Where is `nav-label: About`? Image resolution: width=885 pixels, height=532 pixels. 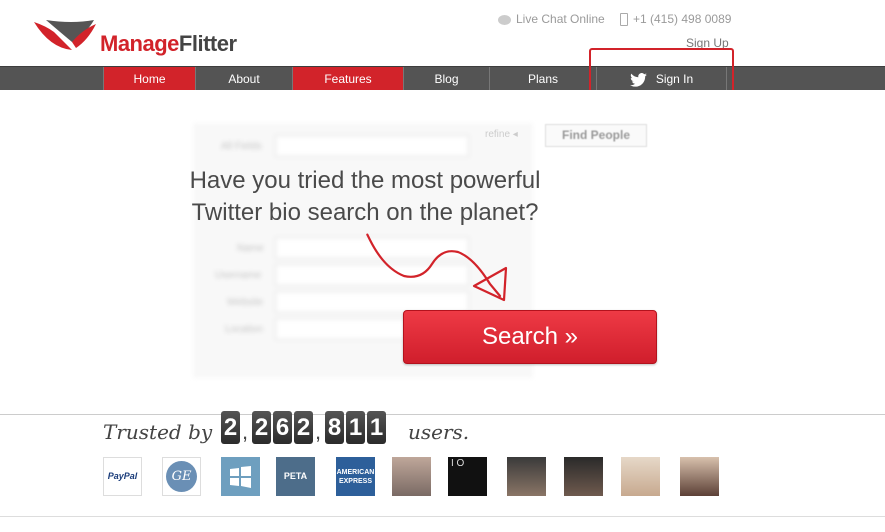 nav-label: About is located at coordinates (244, 79).